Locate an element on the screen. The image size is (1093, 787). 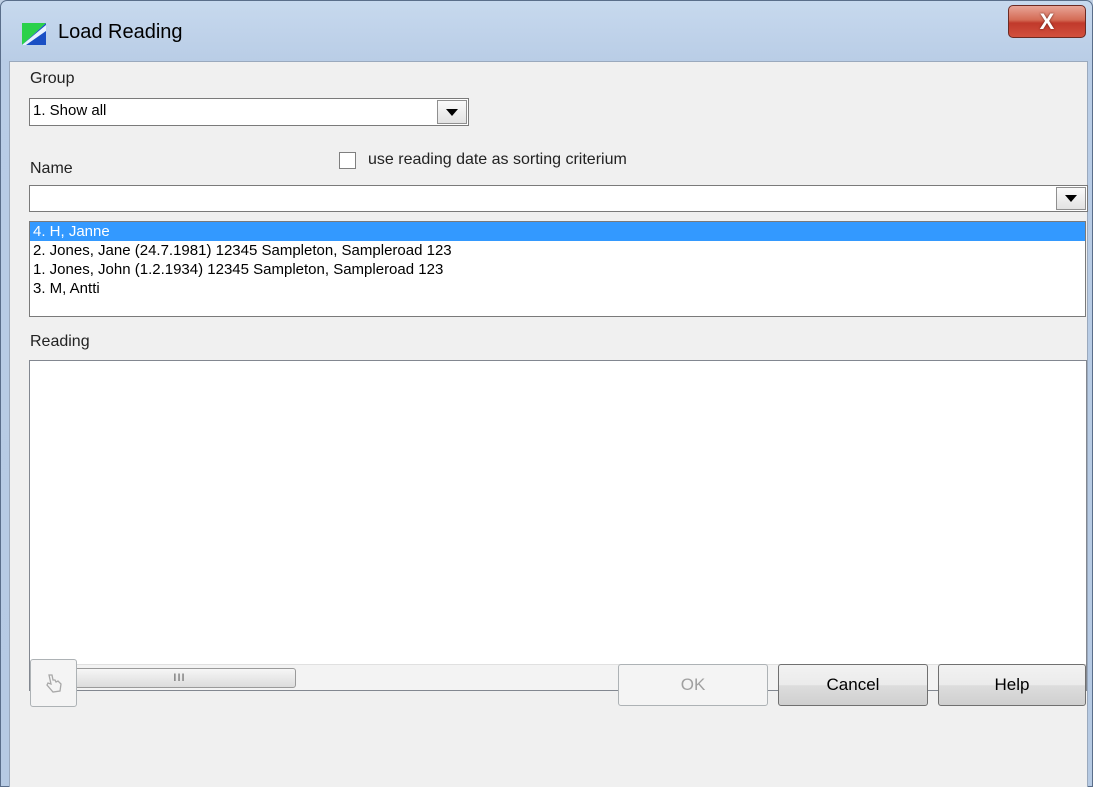
reading-label: Reading is located at coordinates (60, 341).